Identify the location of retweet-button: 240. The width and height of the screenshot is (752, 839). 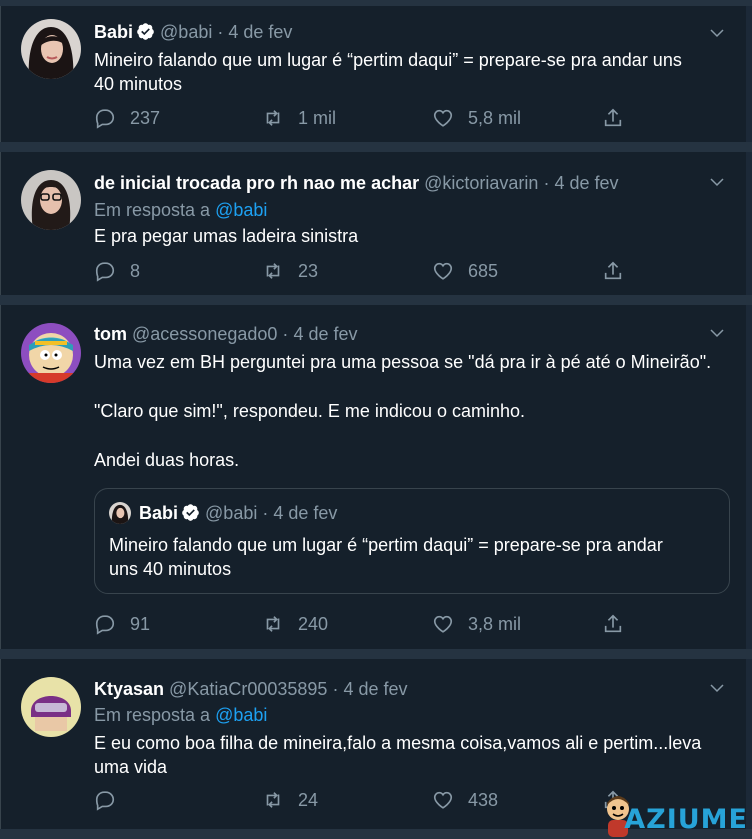
(295, 624).